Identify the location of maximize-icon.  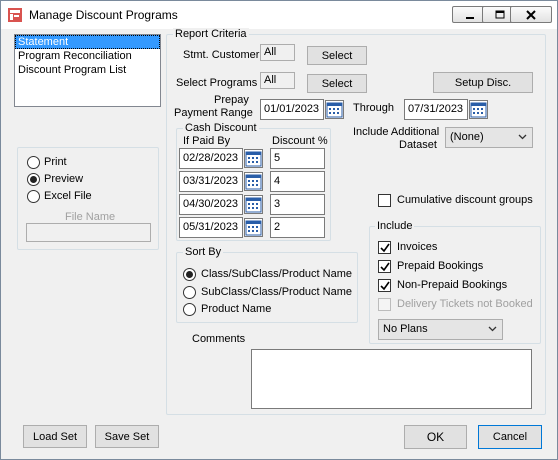
(500, 14).